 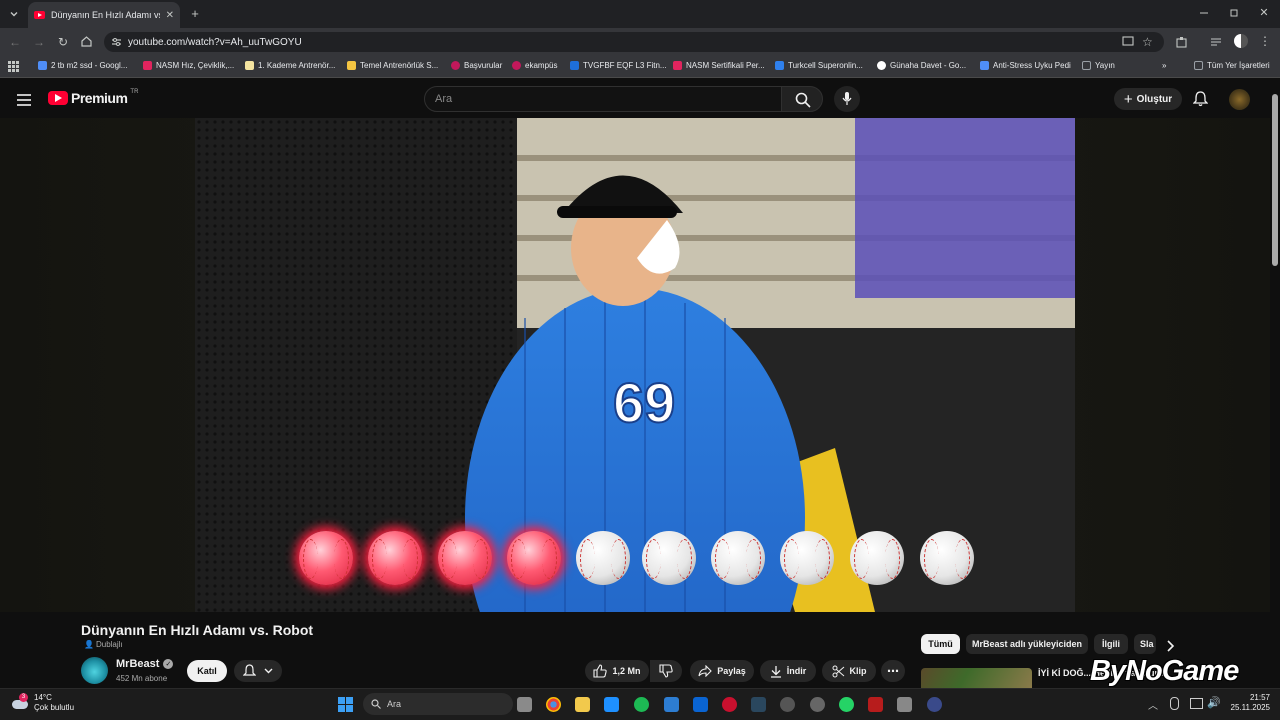 What do you see at coordinates (43, 703) in the screenshot?
I see `weather-widget: 3 14°C Çok bulutlu` at bounding box center [43, 703].